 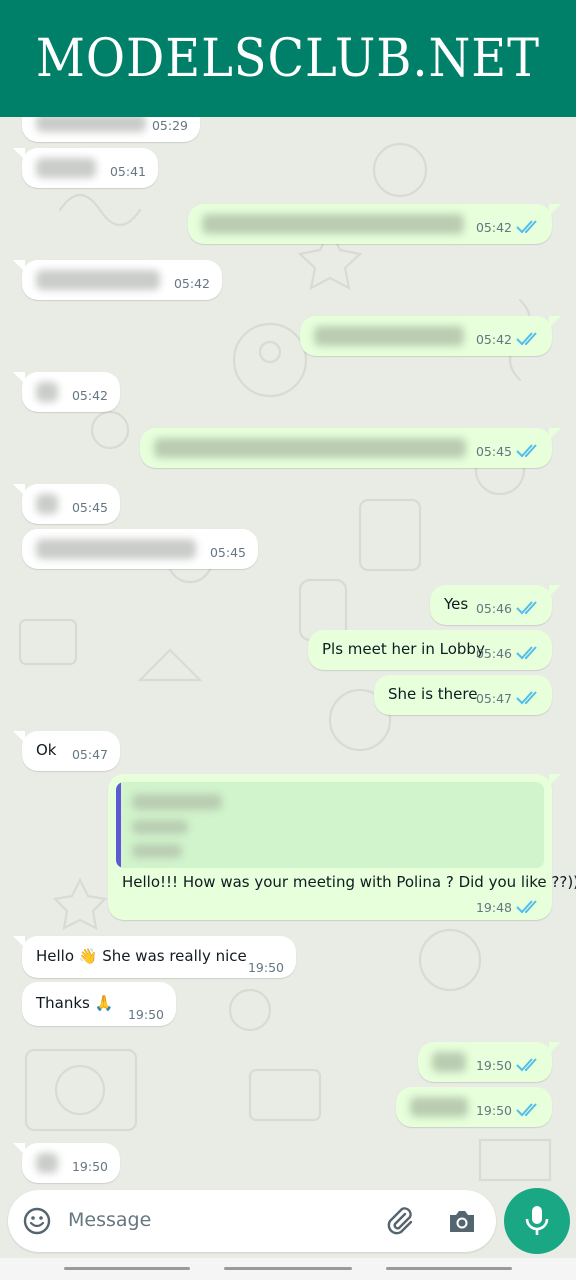 I want to click on message-incoming: Hello 👋 She was really nice 19:50, so click(x=154, y=957).